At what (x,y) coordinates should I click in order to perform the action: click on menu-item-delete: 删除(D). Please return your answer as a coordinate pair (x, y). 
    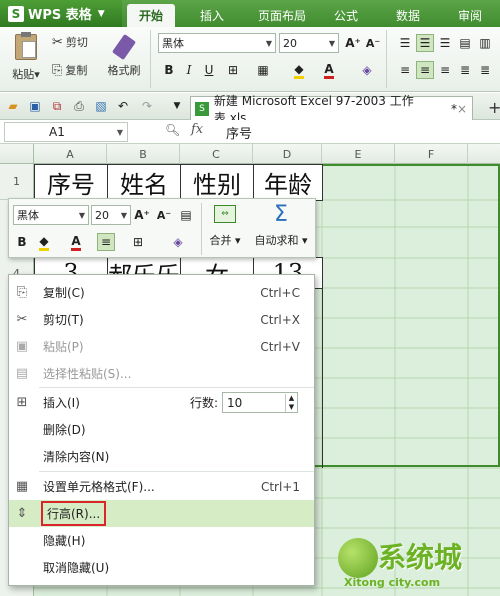
    Looking at the image, I should click on (161, 429).